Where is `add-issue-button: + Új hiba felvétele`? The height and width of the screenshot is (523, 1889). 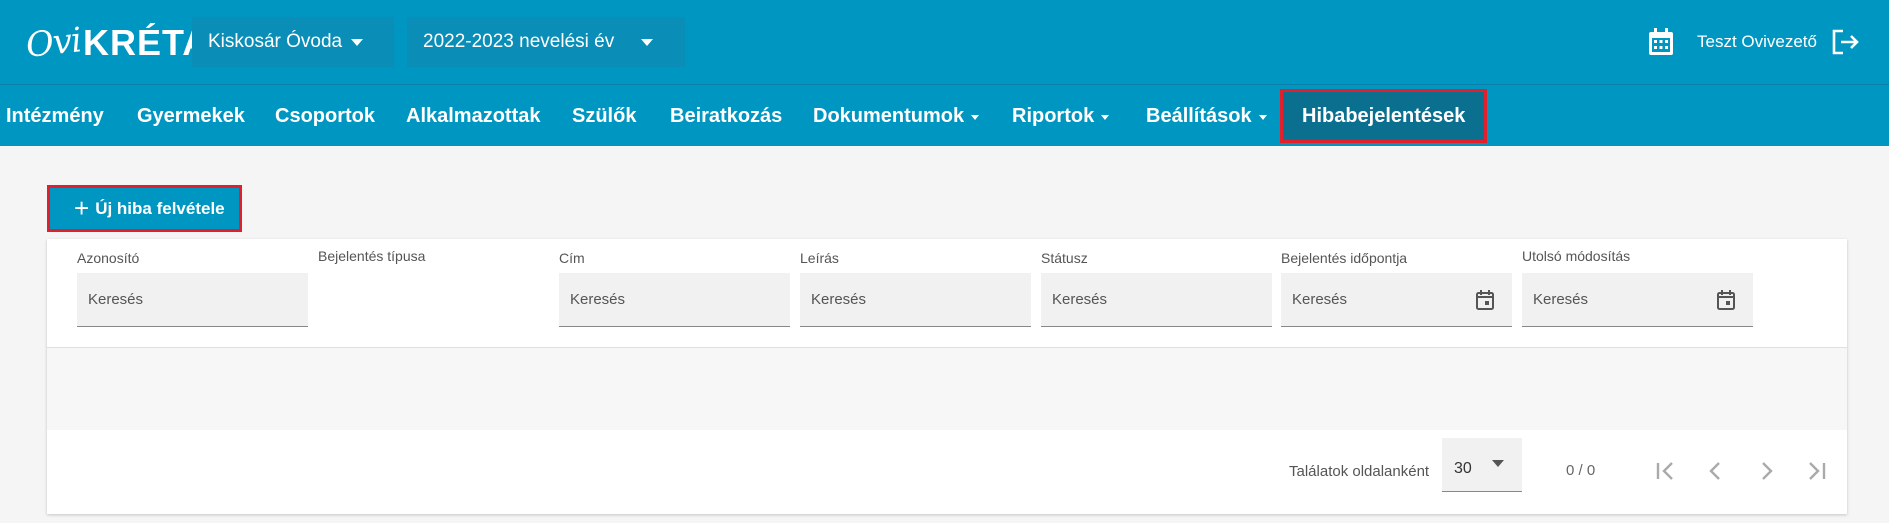 add-issue-button: + Új hiba felvétele is located at coordinates (144, 208).